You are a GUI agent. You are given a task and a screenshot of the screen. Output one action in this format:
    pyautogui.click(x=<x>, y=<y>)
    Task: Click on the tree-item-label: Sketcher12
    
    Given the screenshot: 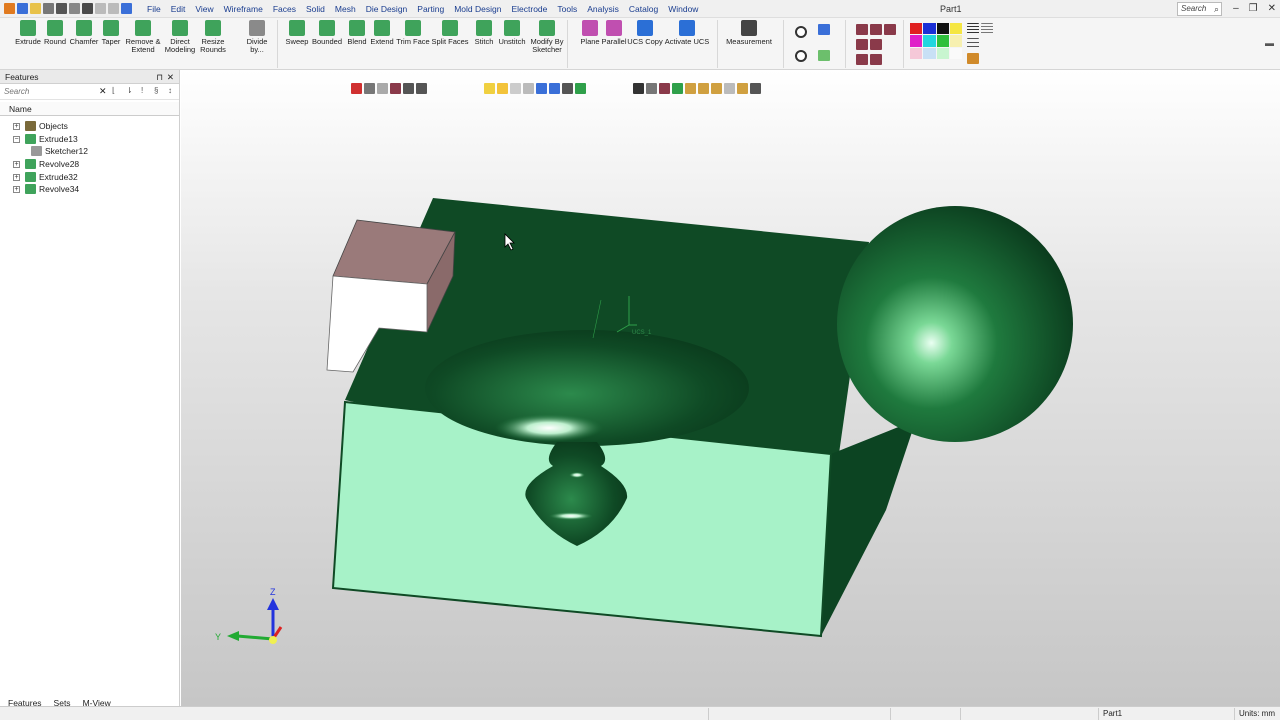 What is the action you would take?
    pyautogui.click(x=66, y=151)
    